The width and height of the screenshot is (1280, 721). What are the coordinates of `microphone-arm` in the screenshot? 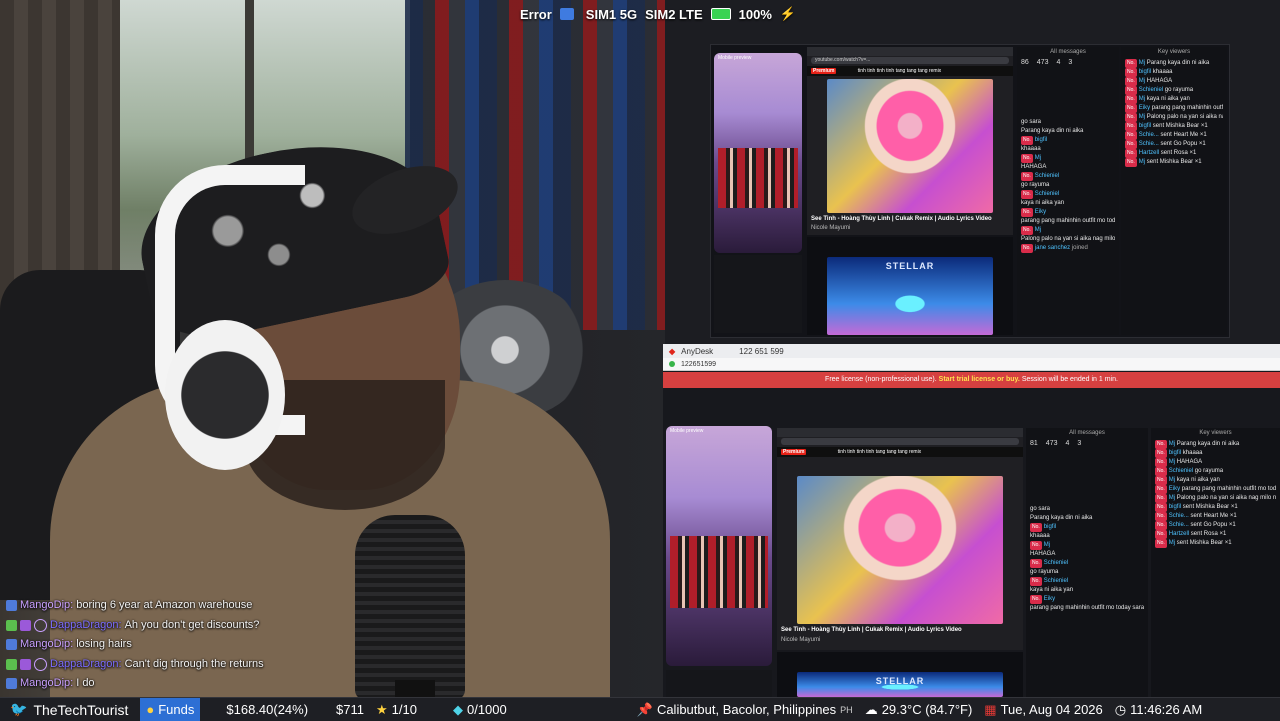 It's located at (415, 688).